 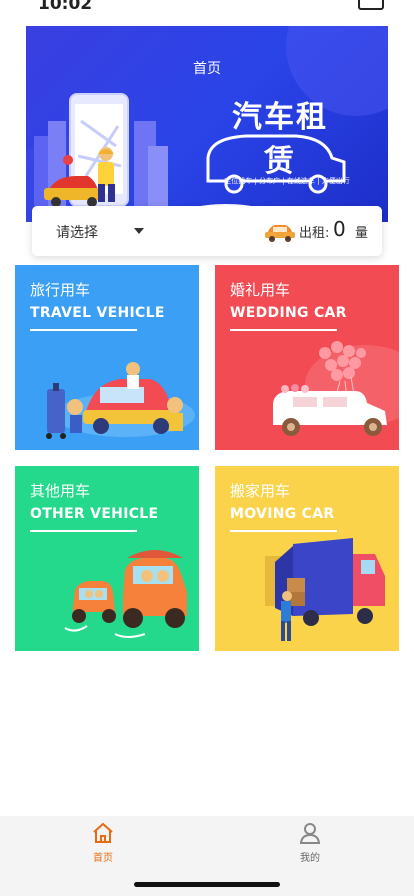 What do you see at coordinates (339, 229) in the screenshot?
I see `rent-count: 0` at bounding box center [339, 229].